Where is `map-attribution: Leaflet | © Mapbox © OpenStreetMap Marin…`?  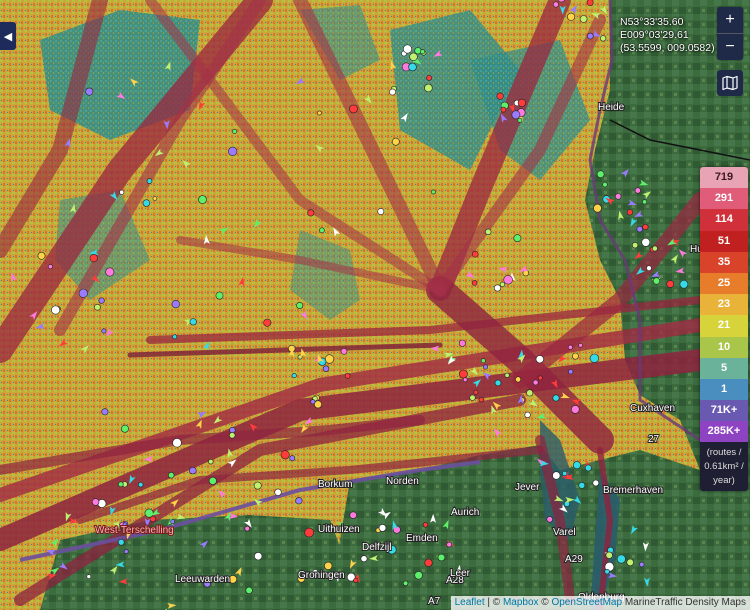 map-attribution: Leaflet | © Mapbox © OpenStreetMap Marin… is located at coordinates (600, 603).